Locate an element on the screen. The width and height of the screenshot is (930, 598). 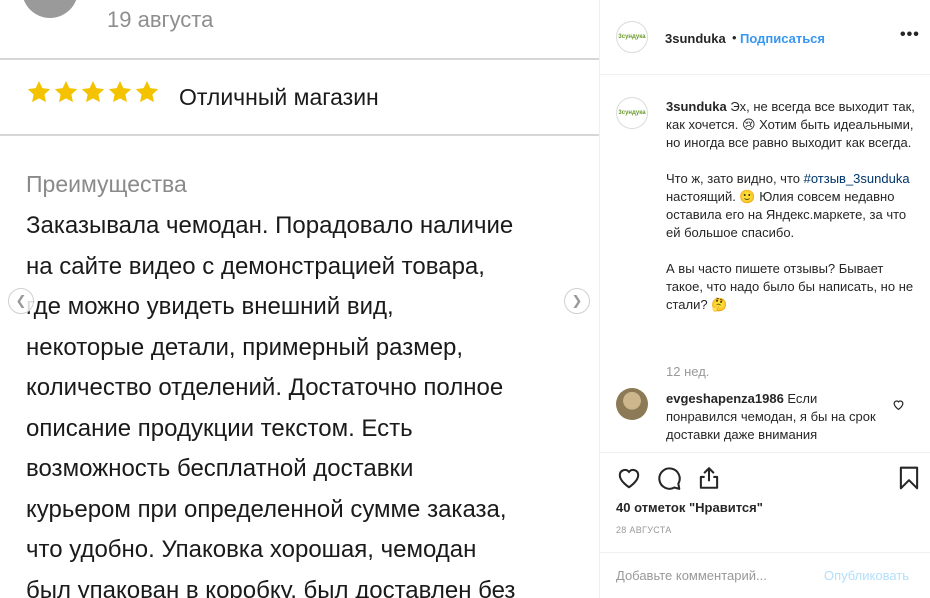
review-line: курьером при определенной сумме заказа, is located at coordinates (266, 509).